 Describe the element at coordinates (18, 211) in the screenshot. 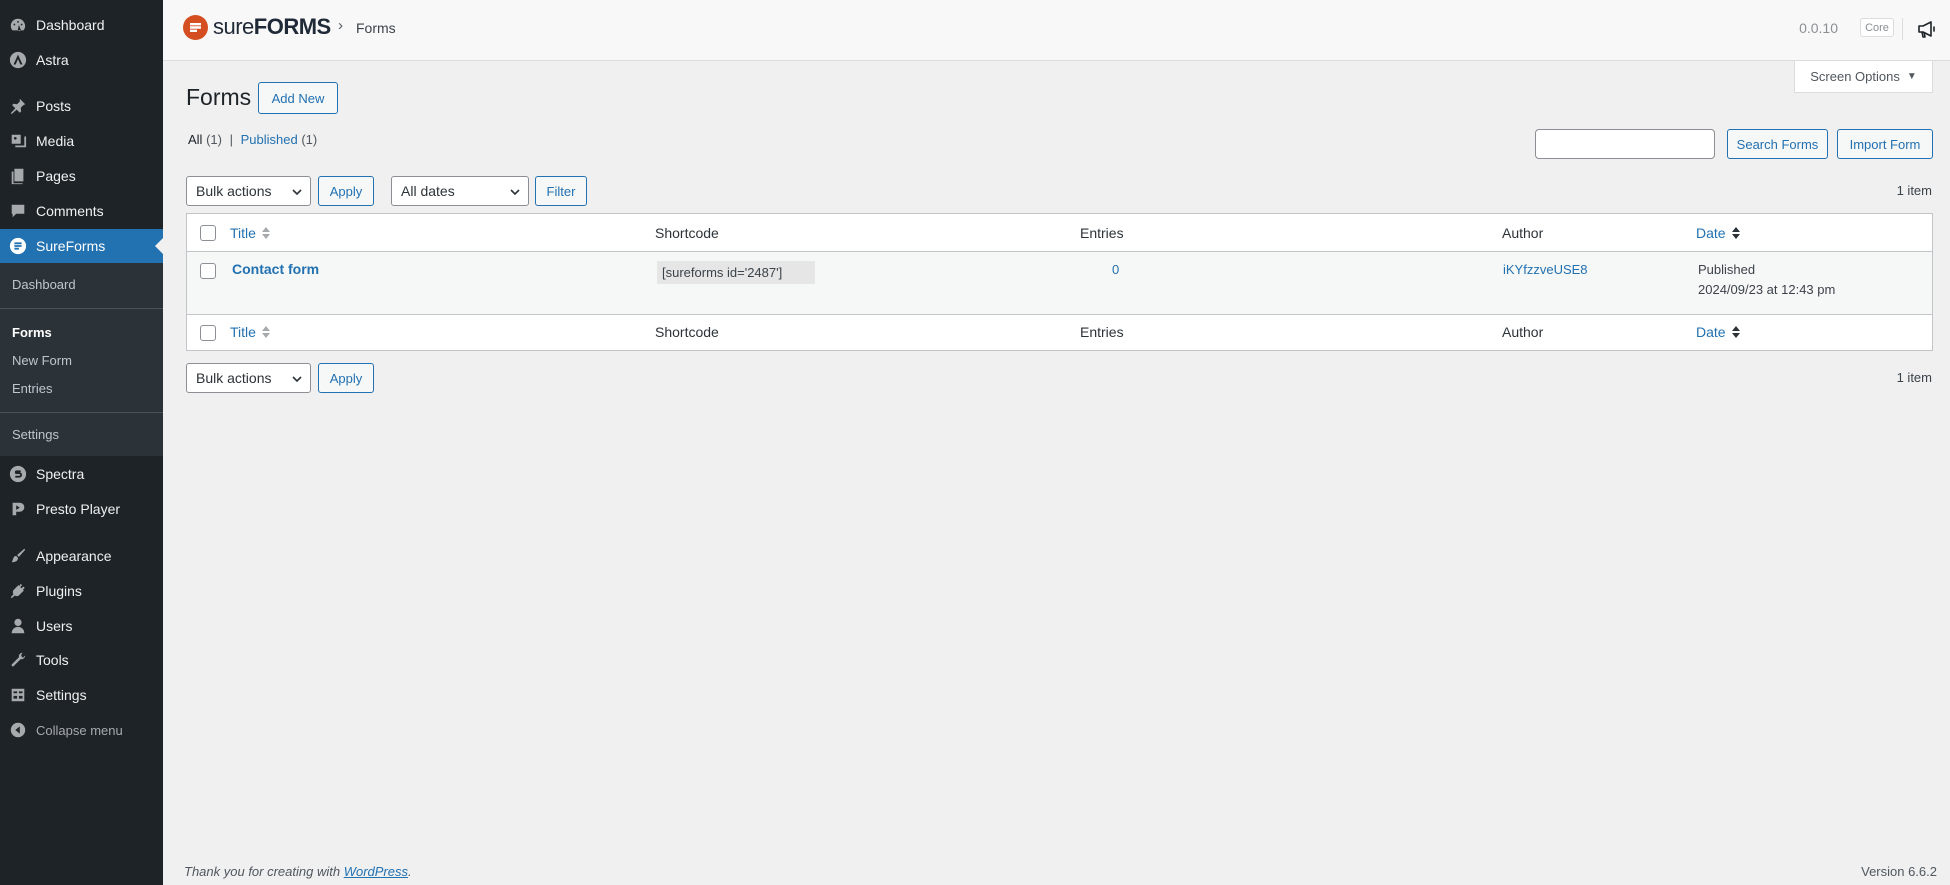

I see `comment-icon` at that location.